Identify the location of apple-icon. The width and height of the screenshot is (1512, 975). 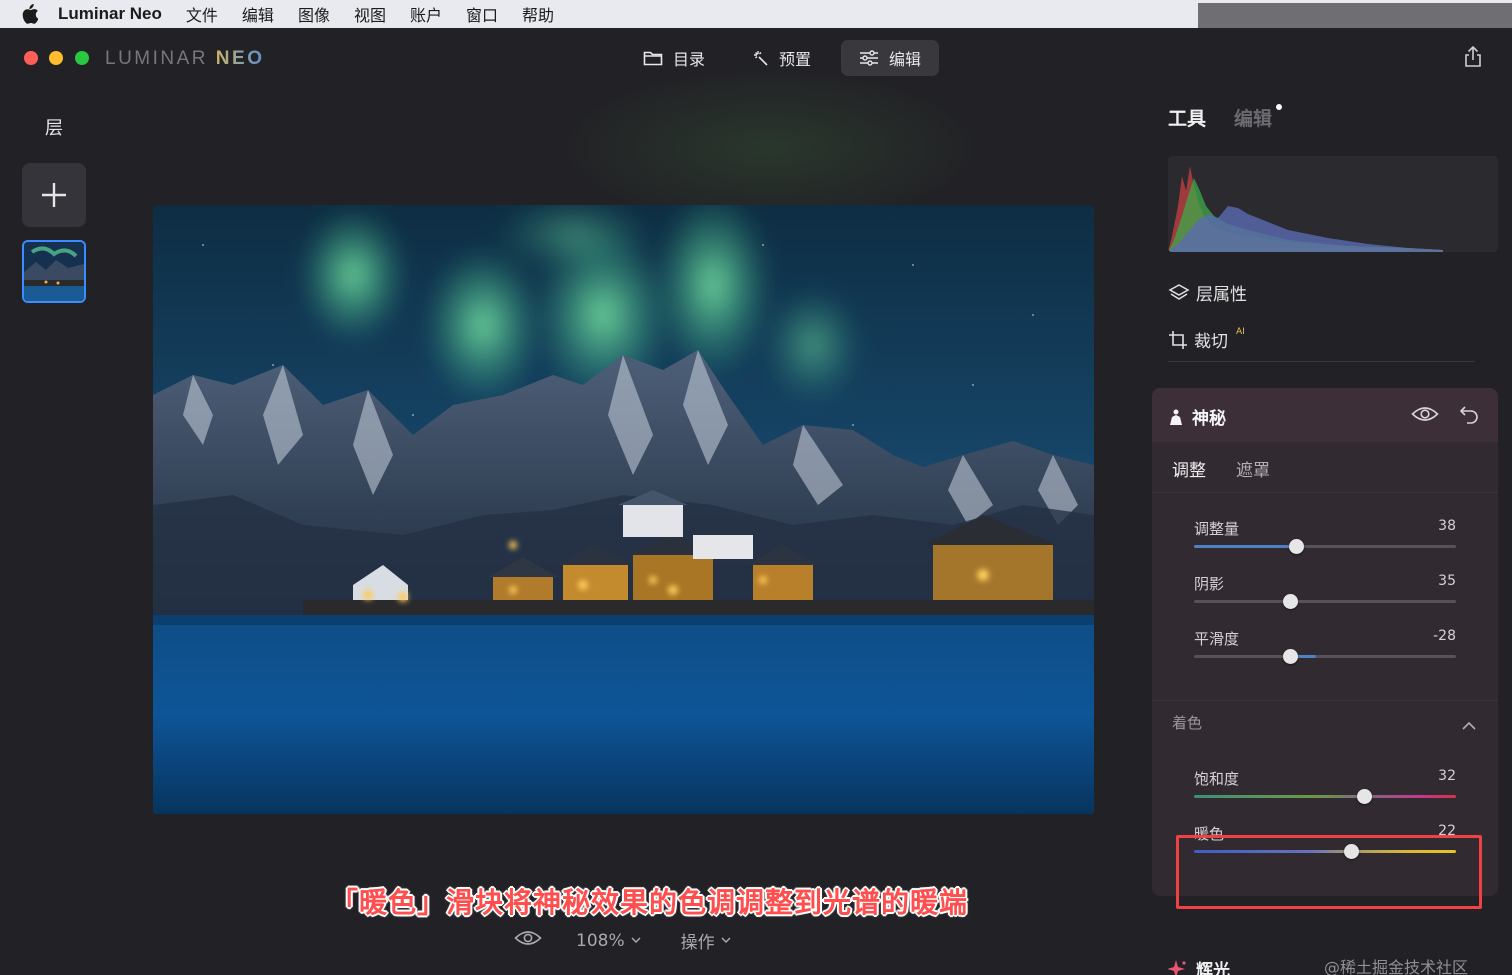
(29, 14).